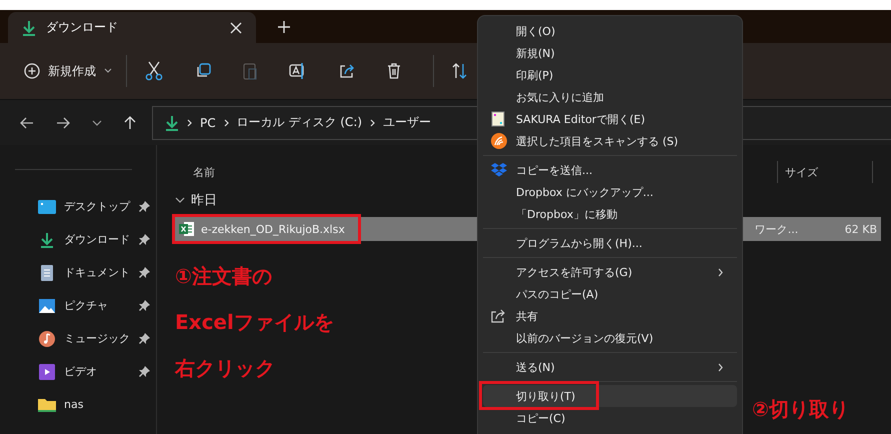 The width and height of the screenshot is (891, 434). I want to click on annotation-text: ②切り取り, so click(800, 409).